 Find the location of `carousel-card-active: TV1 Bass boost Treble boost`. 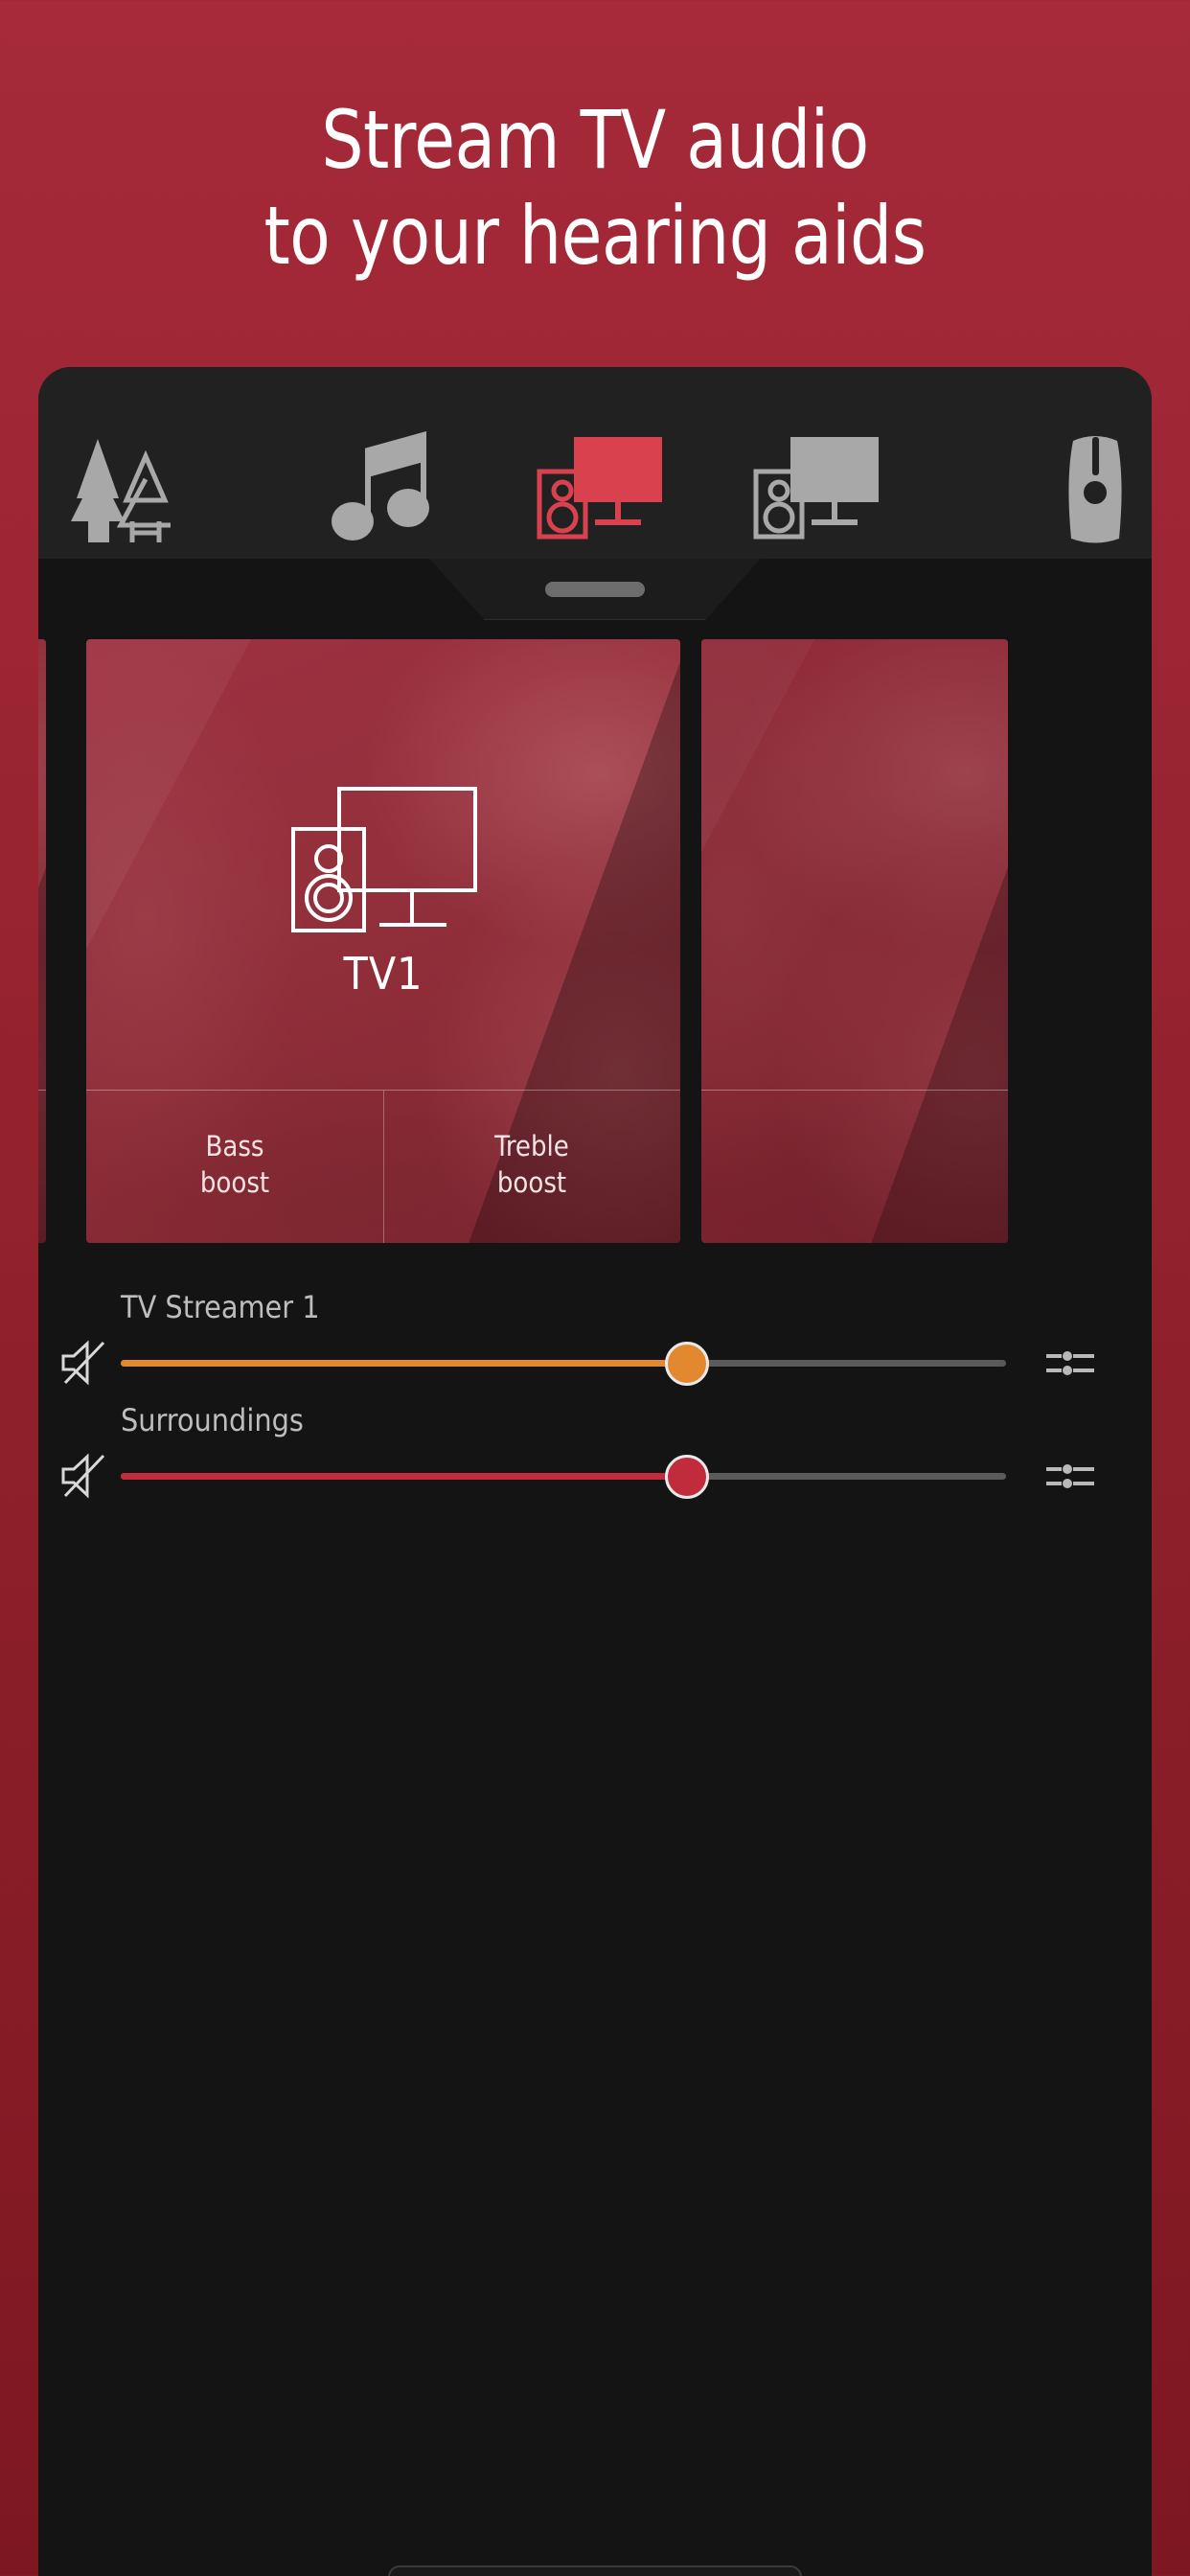

carousel-card-active: TV1 Bass boost Treble boost is located at coordinates (383, 941).